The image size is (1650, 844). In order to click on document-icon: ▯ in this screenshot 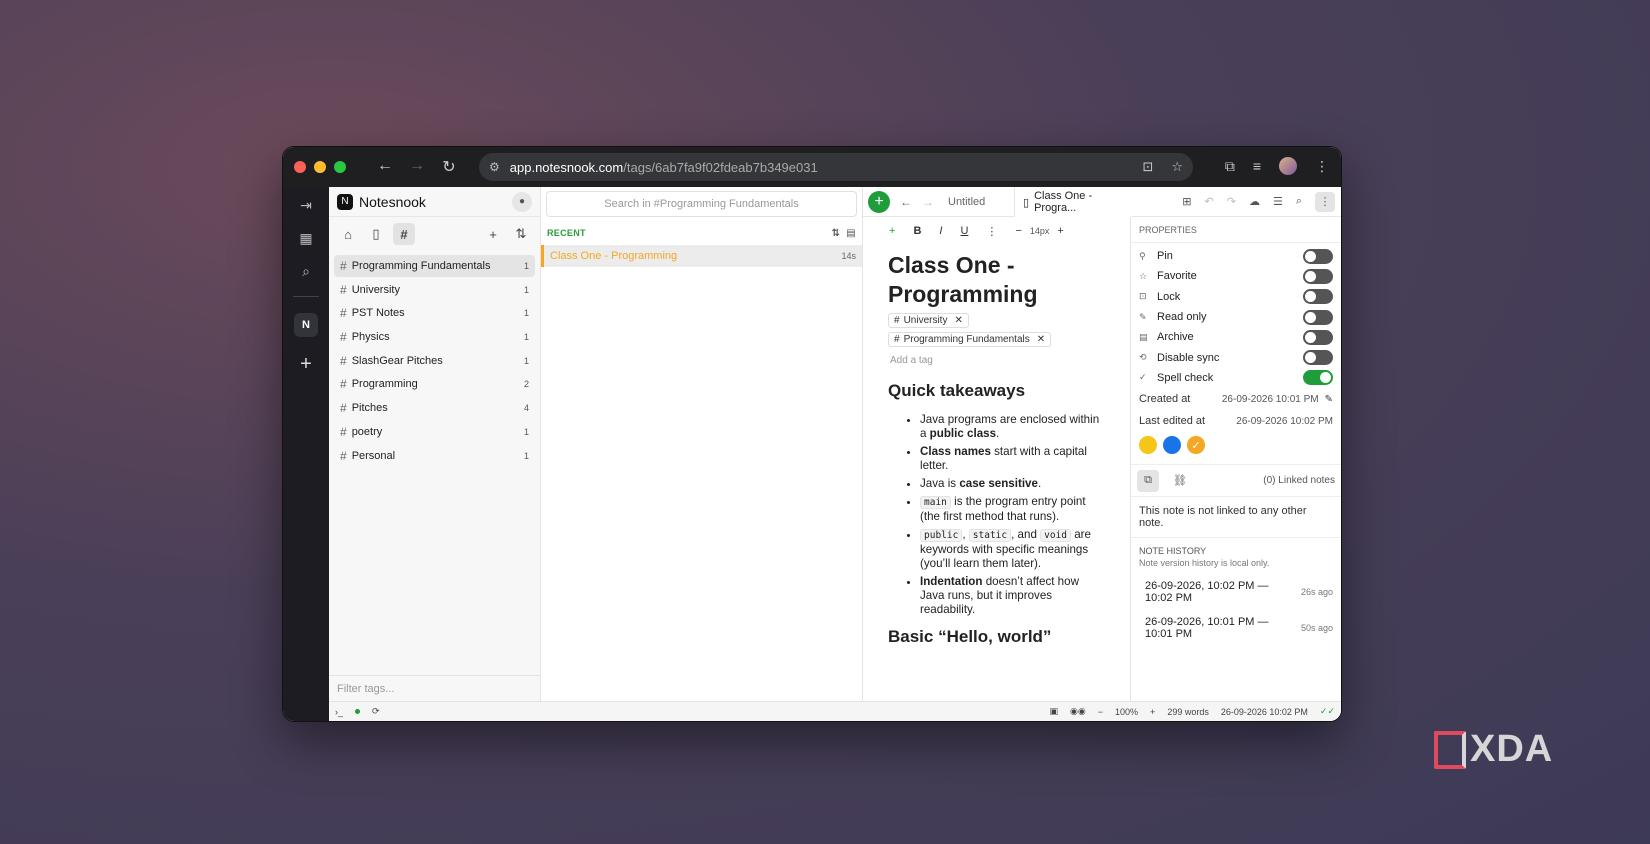, I will do `click(1026, 202)`.